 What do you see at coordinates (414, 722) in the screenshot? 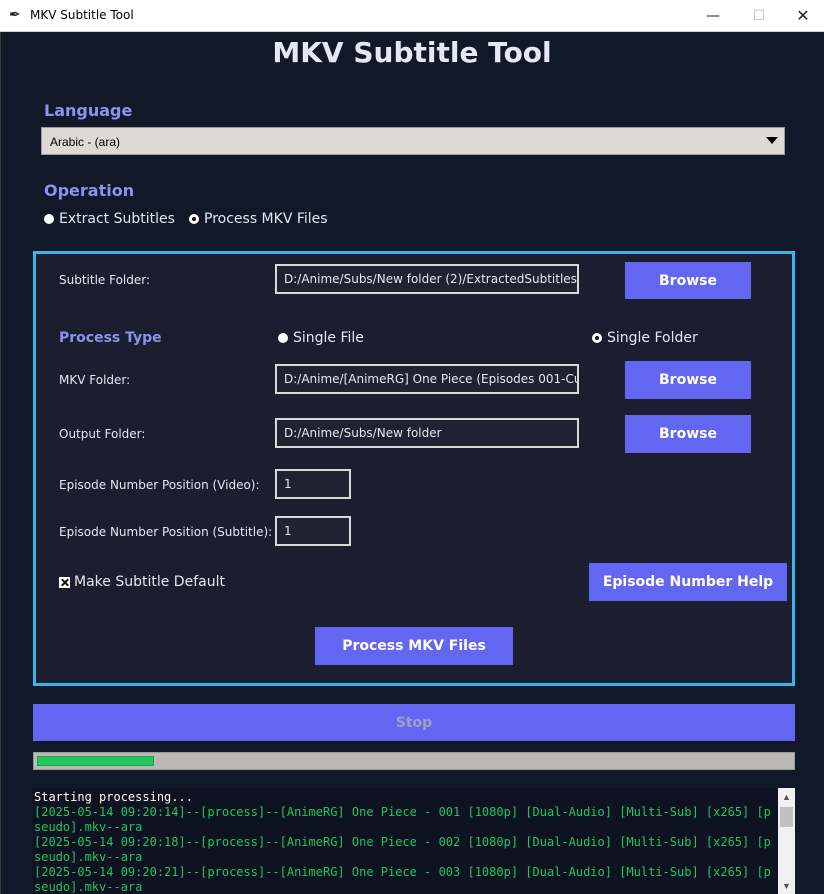
I see `stop-button: Stop` at bounding box center [414, 722].